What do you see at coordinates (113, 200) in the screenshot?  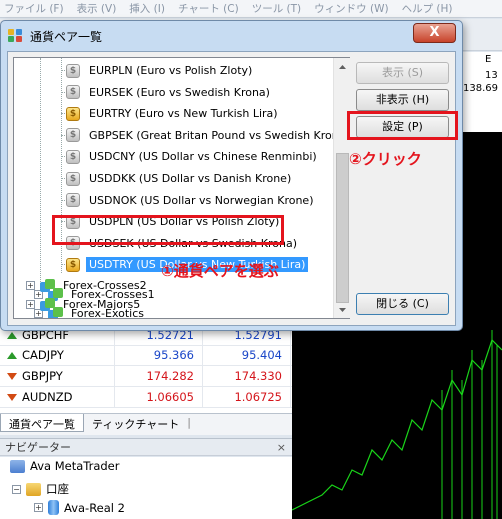 I see `symbol-label: USDNOK` at bounding box center [113, 200].